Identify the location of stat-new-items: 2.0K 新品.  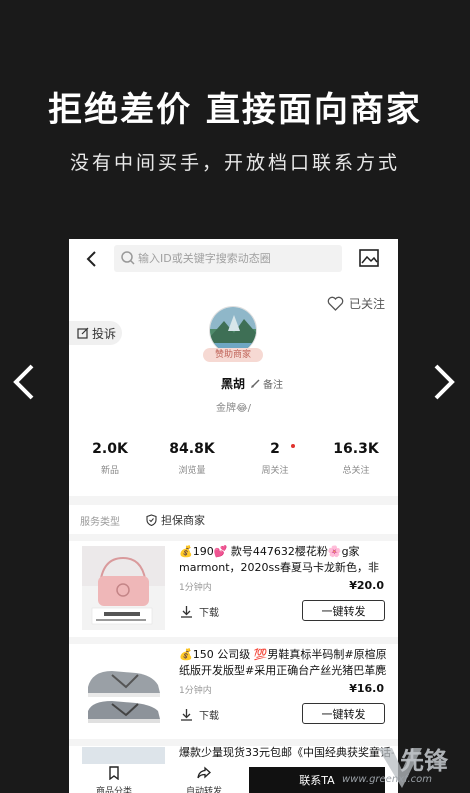
(110, 458).